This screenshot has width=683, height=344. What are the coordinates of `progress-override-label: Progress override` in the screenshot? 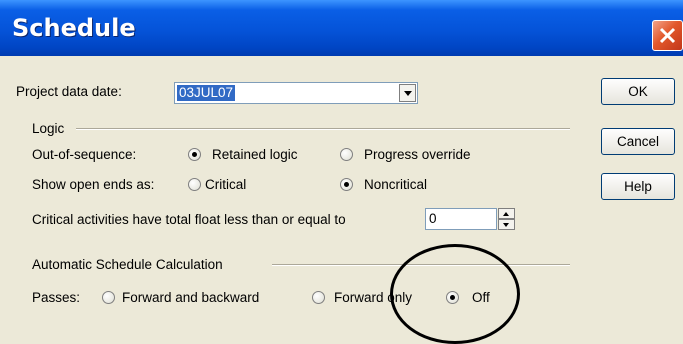 It's located at (417, 154).